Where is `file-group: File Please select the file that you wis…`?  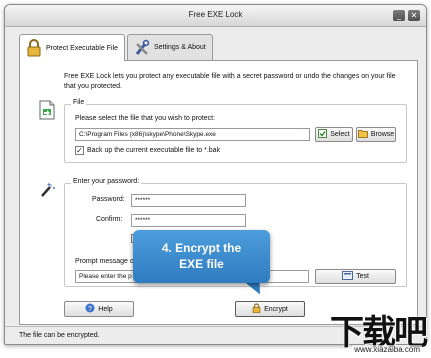 file-group: File Please select the file that you wis… is located at coordinates (235, 131).